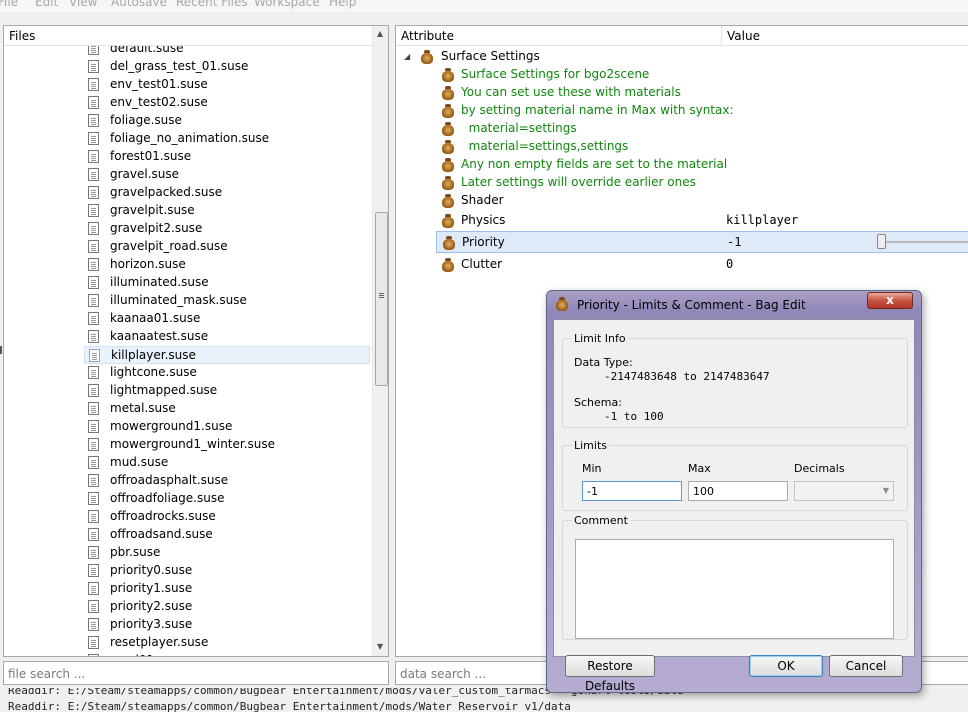 Image resolution: width=968 pixels, height=712 pixels. I want to click on file-name: offroadfoliage.suse, so click(167, 498).